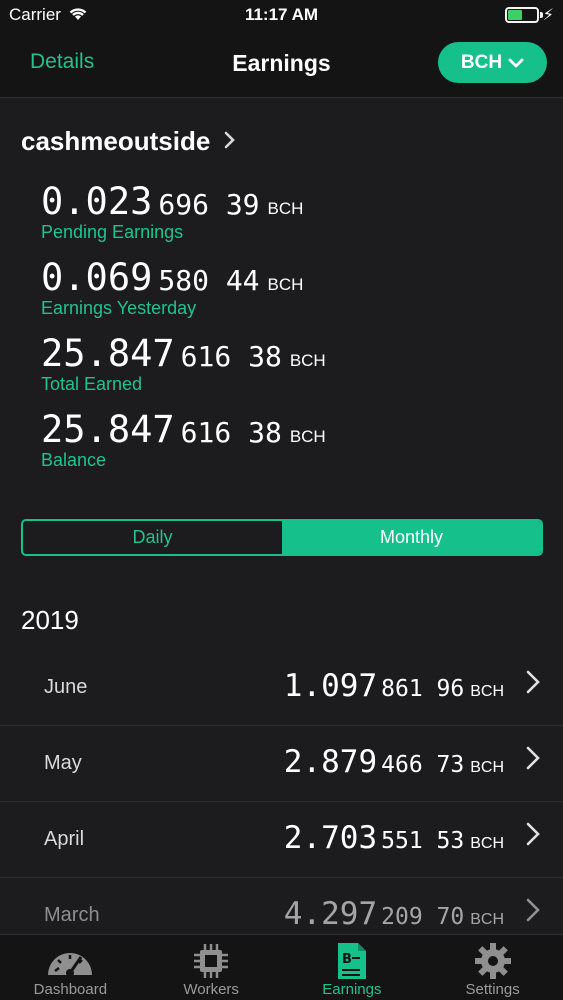 The width and height of the screenshot is (563, 1000). I want to click on amount-minor: 696 39, so click(209, 204).